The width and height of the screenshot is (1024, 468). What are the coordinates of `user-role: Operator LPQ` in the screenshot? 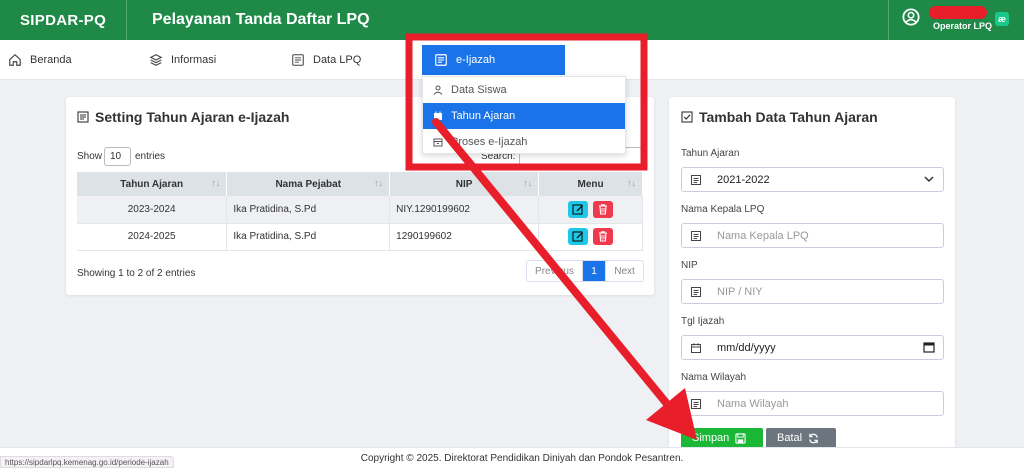 It's located at (963, 26).